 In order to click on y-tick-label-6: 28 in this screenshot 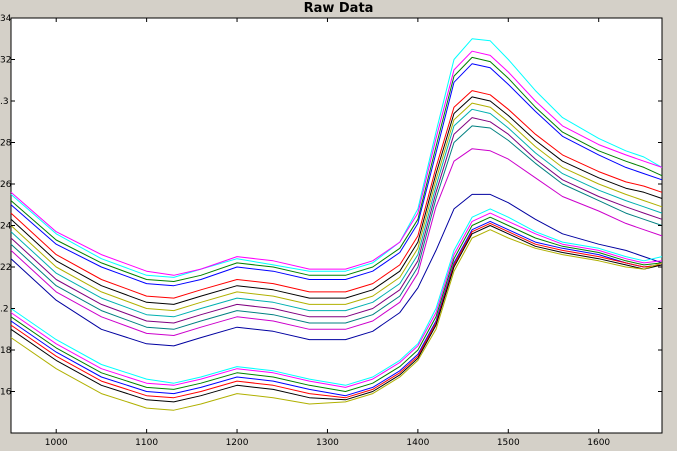, I will do `click(6, 144)`.